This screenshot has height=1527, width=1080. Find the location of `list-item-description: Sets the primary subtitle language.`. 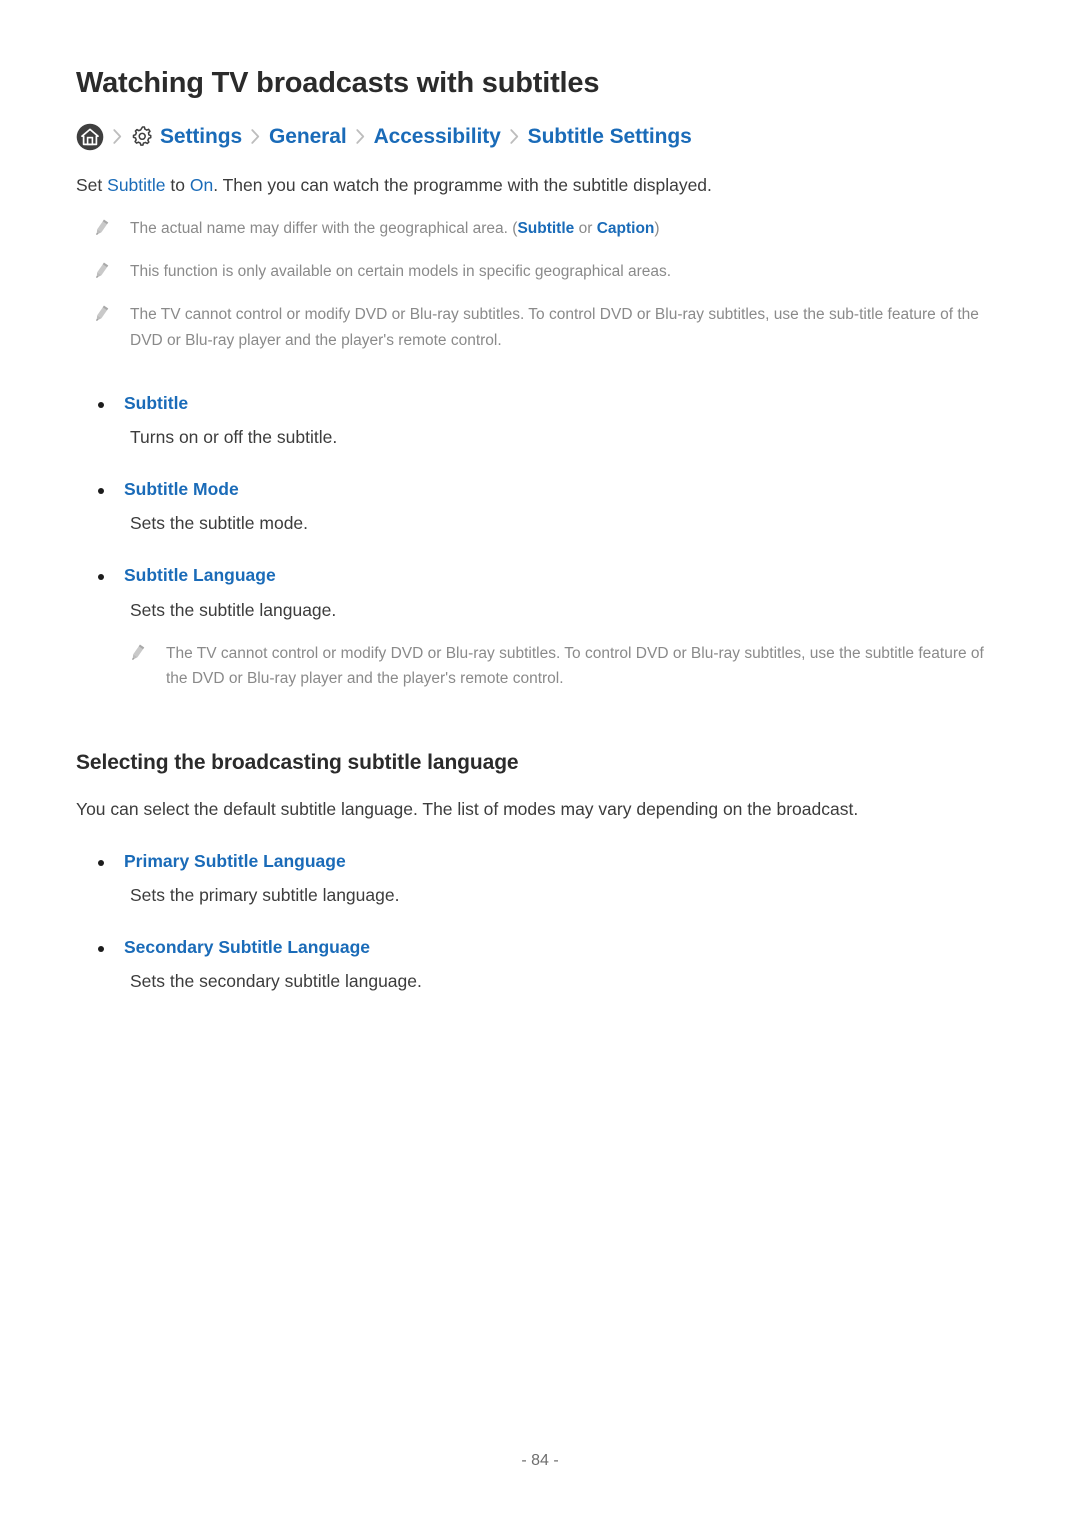

list-item-description: Sets the primary subtitle language. is located at coordinates (265, 895).